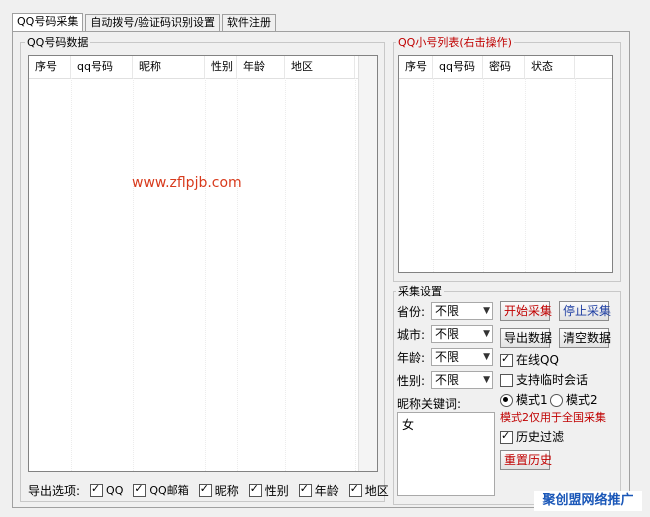 The image size is (650, 517). Describe the element at coordinates (553, 417) in the screenshot. I see `mode-note: 模式2仅用于全国采集` at that location.